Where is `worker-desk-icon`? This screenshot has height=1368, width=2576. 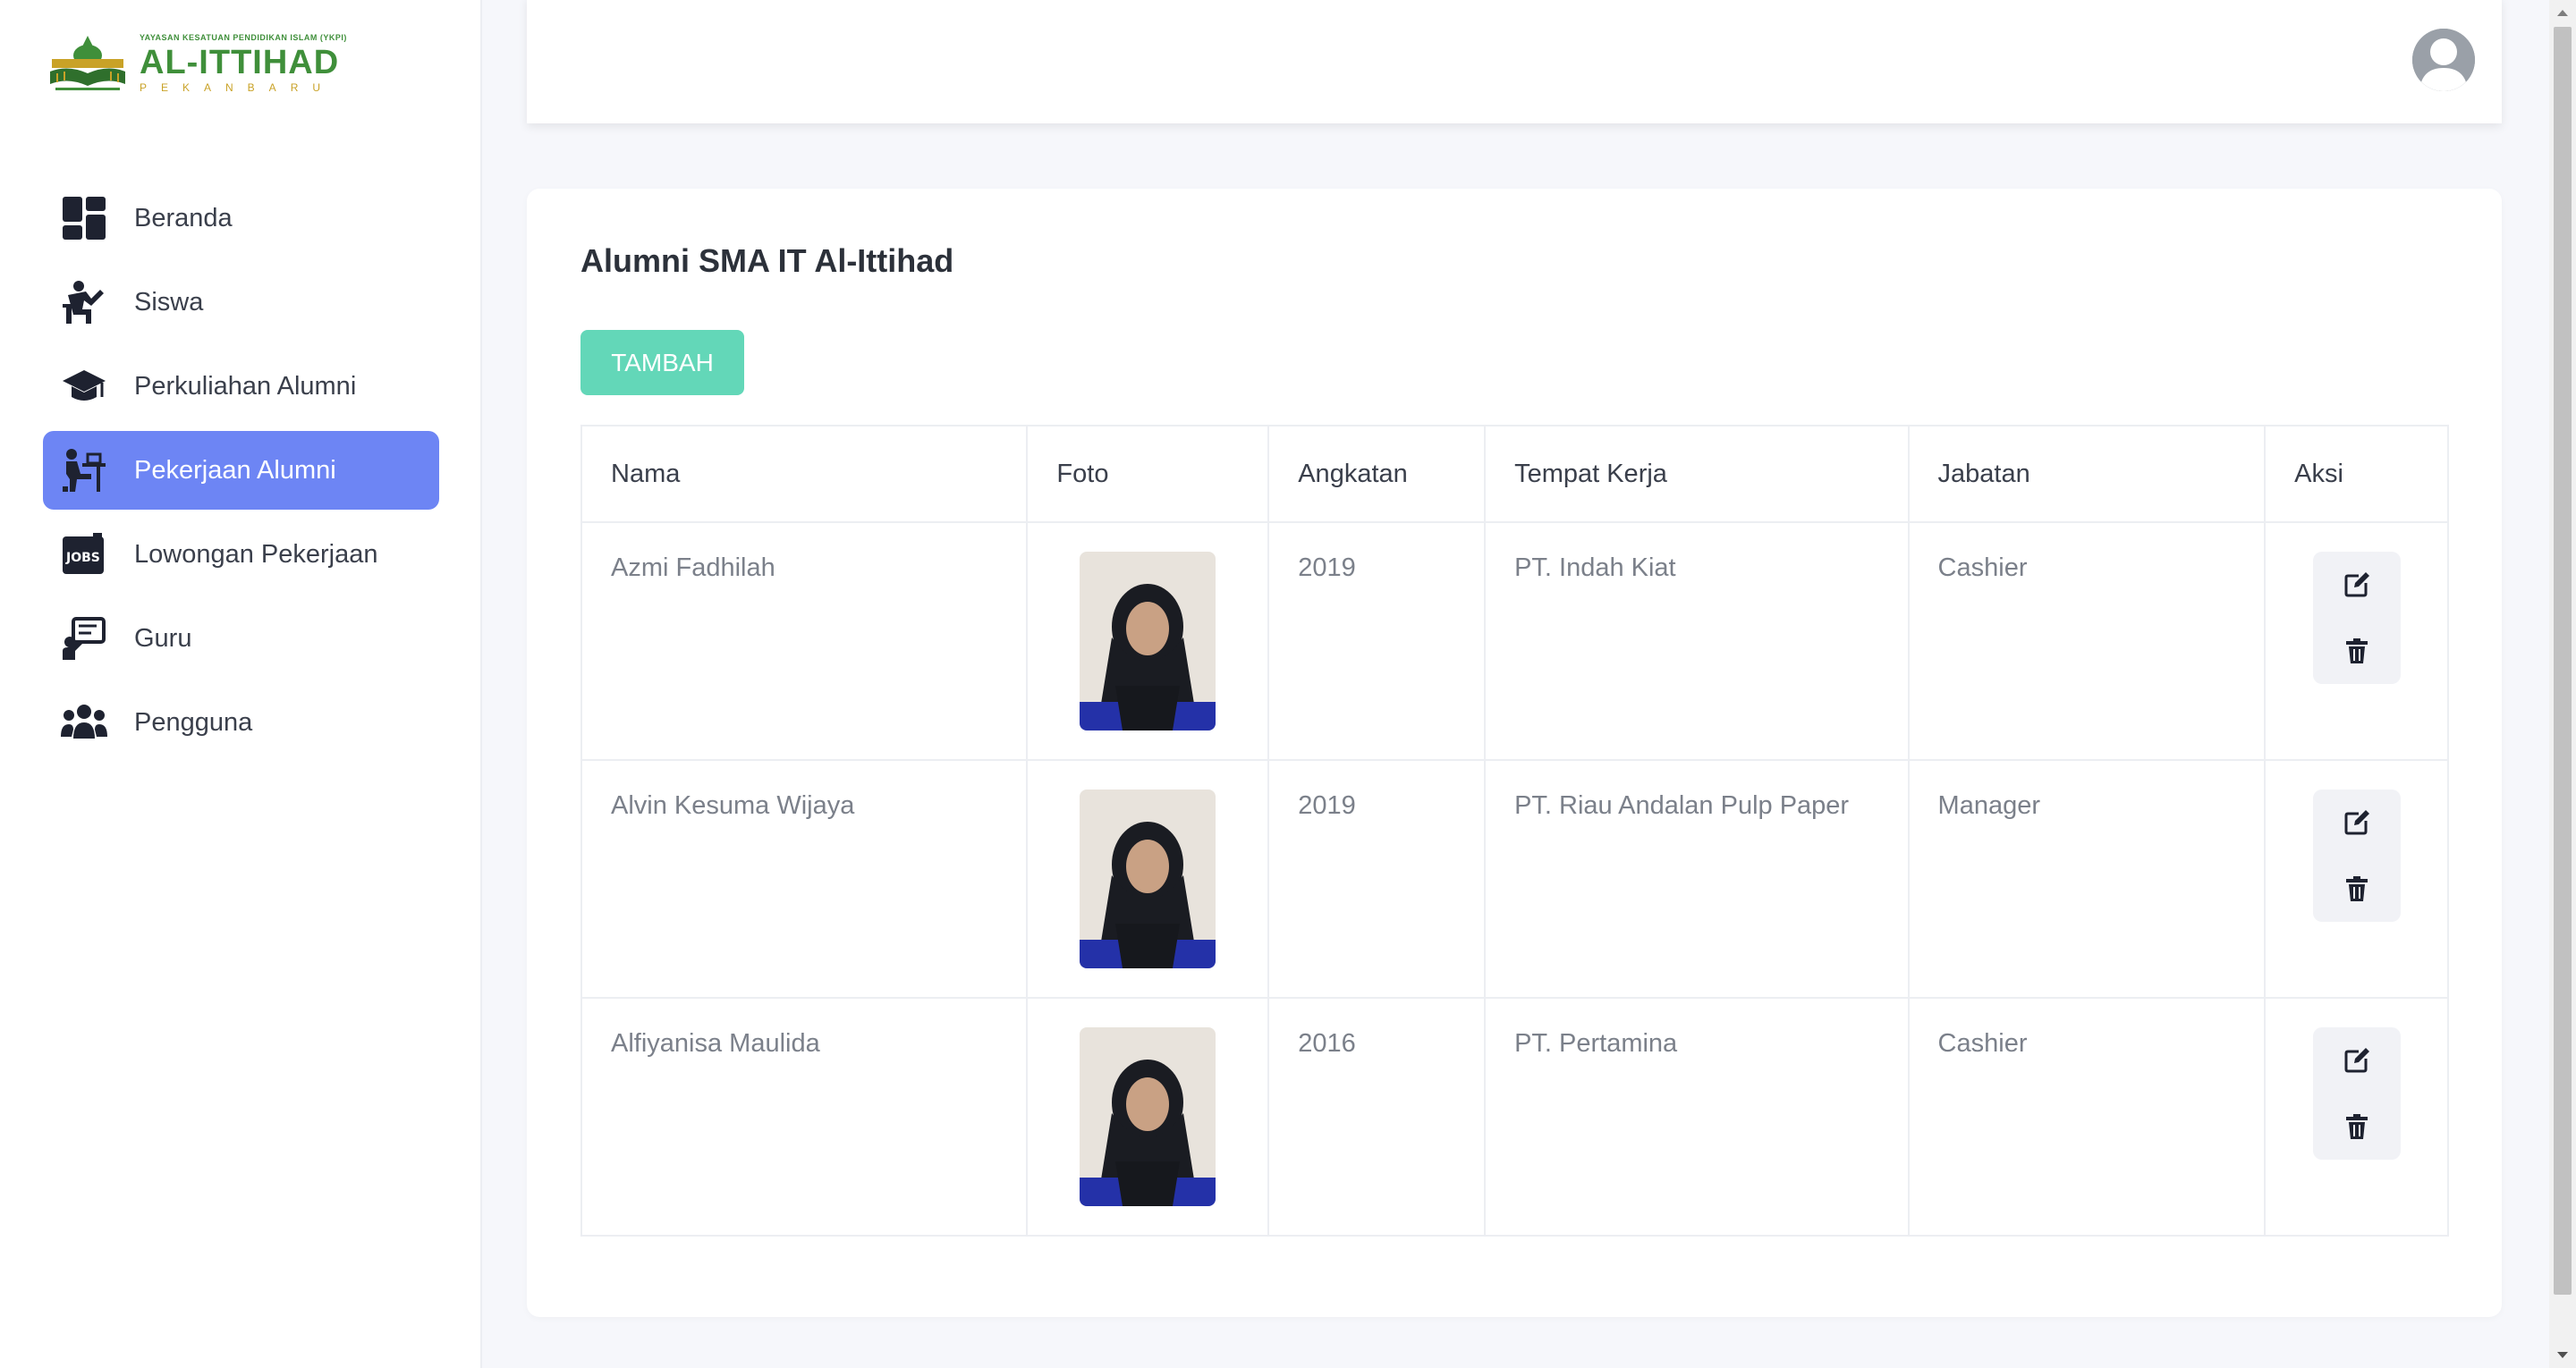
worker-desk-icon is located at coordinates (84, 470).